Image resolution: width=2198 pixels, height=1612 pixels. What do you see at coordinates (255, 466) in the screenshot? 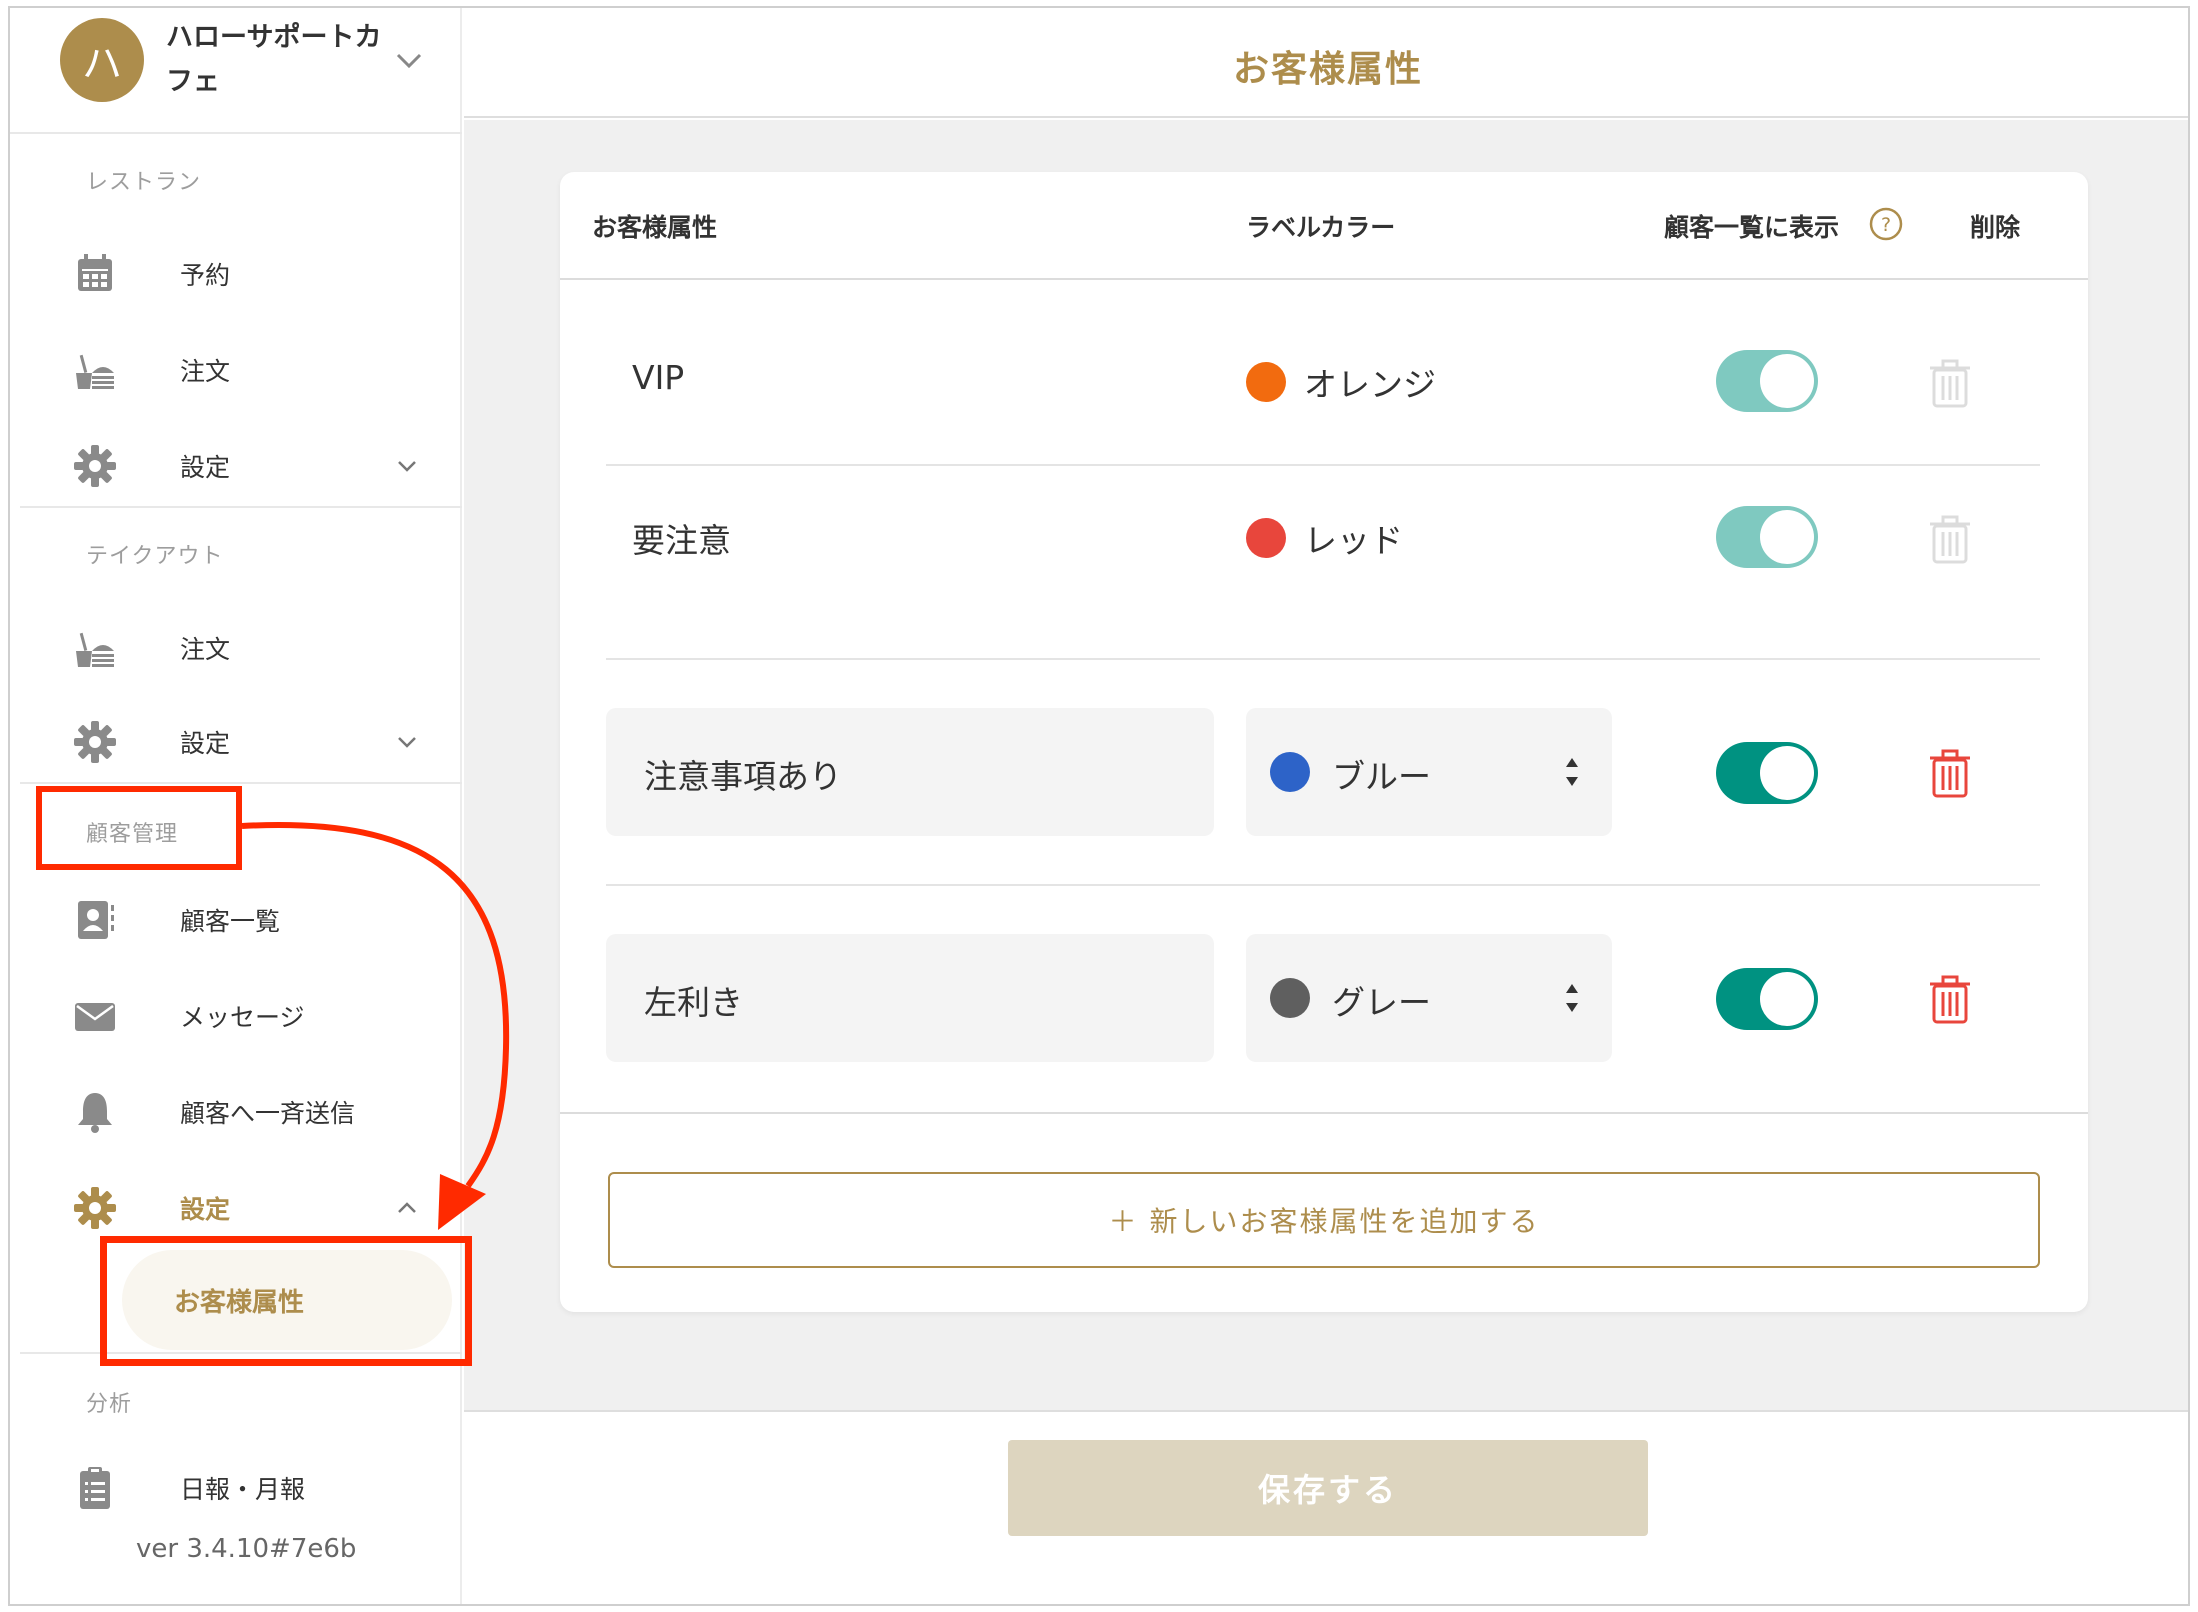
I see `sidebar-item-restaurant-settings: 設定` at bounding box center [255, 466].